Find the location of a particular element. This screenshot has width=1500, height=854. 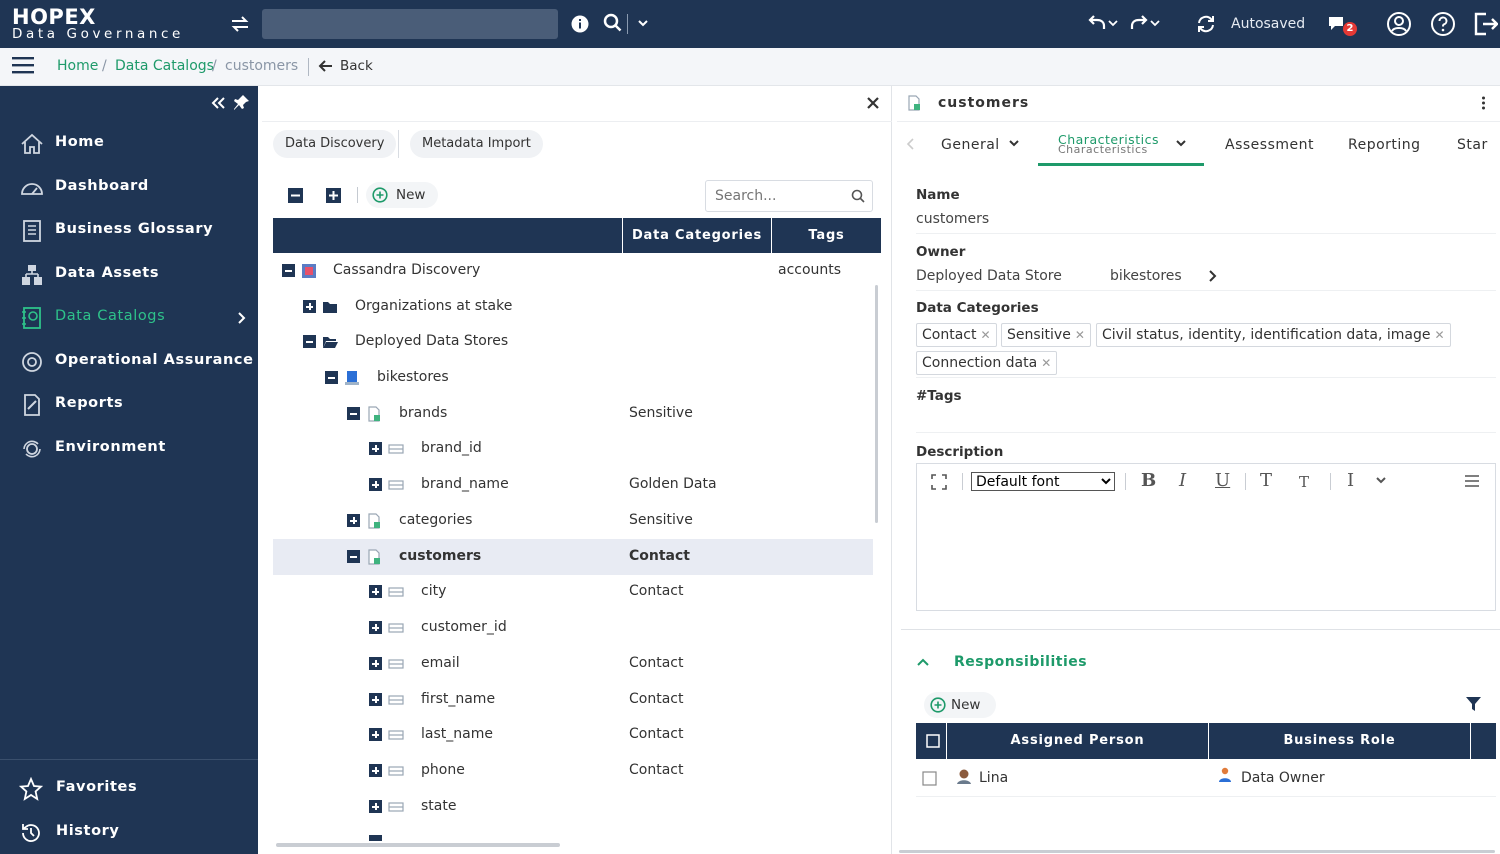

sidebar-item-favorites: Favorites is located at coordinates (129, 789).